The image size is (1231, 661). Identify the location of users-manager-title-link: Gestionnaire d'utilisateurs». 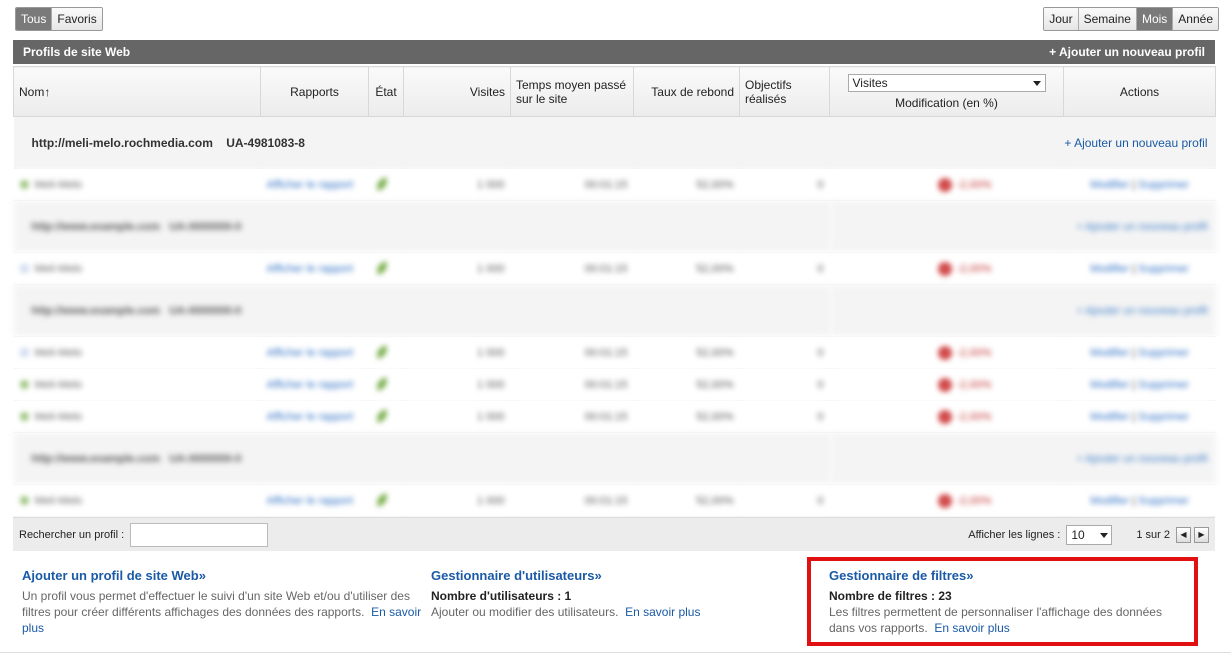
(611, 576).